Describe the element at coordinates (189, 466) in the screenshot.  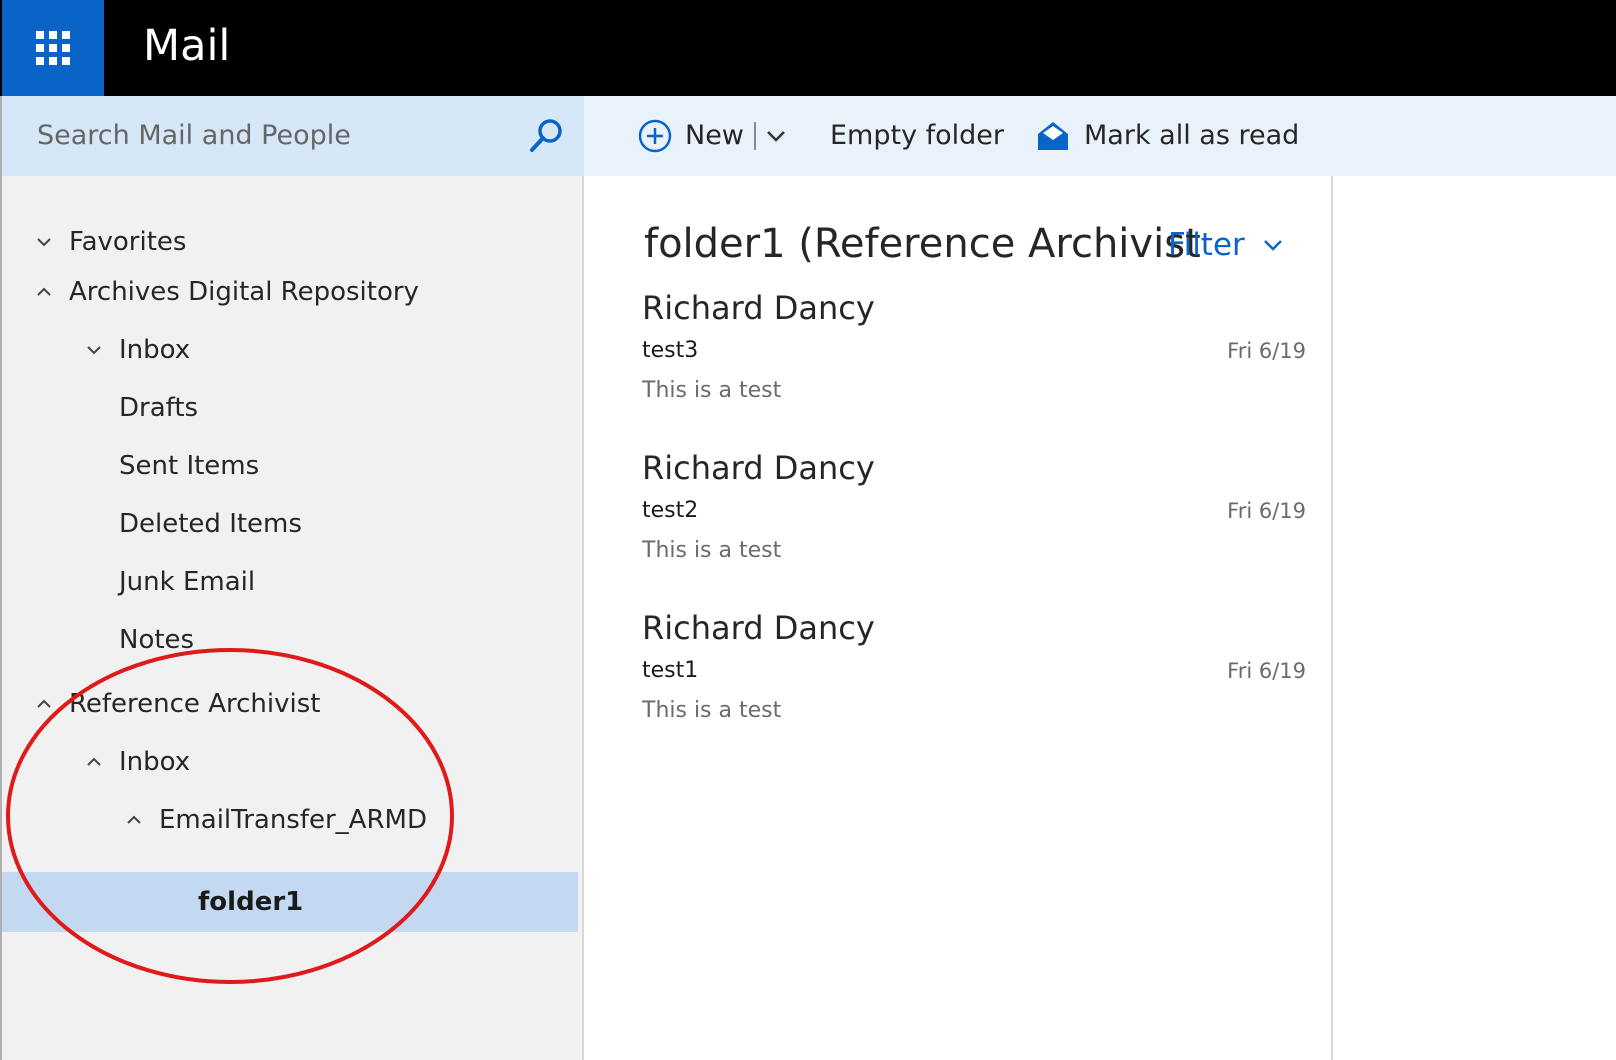
I see `folder-label: Sent Items` at that location.